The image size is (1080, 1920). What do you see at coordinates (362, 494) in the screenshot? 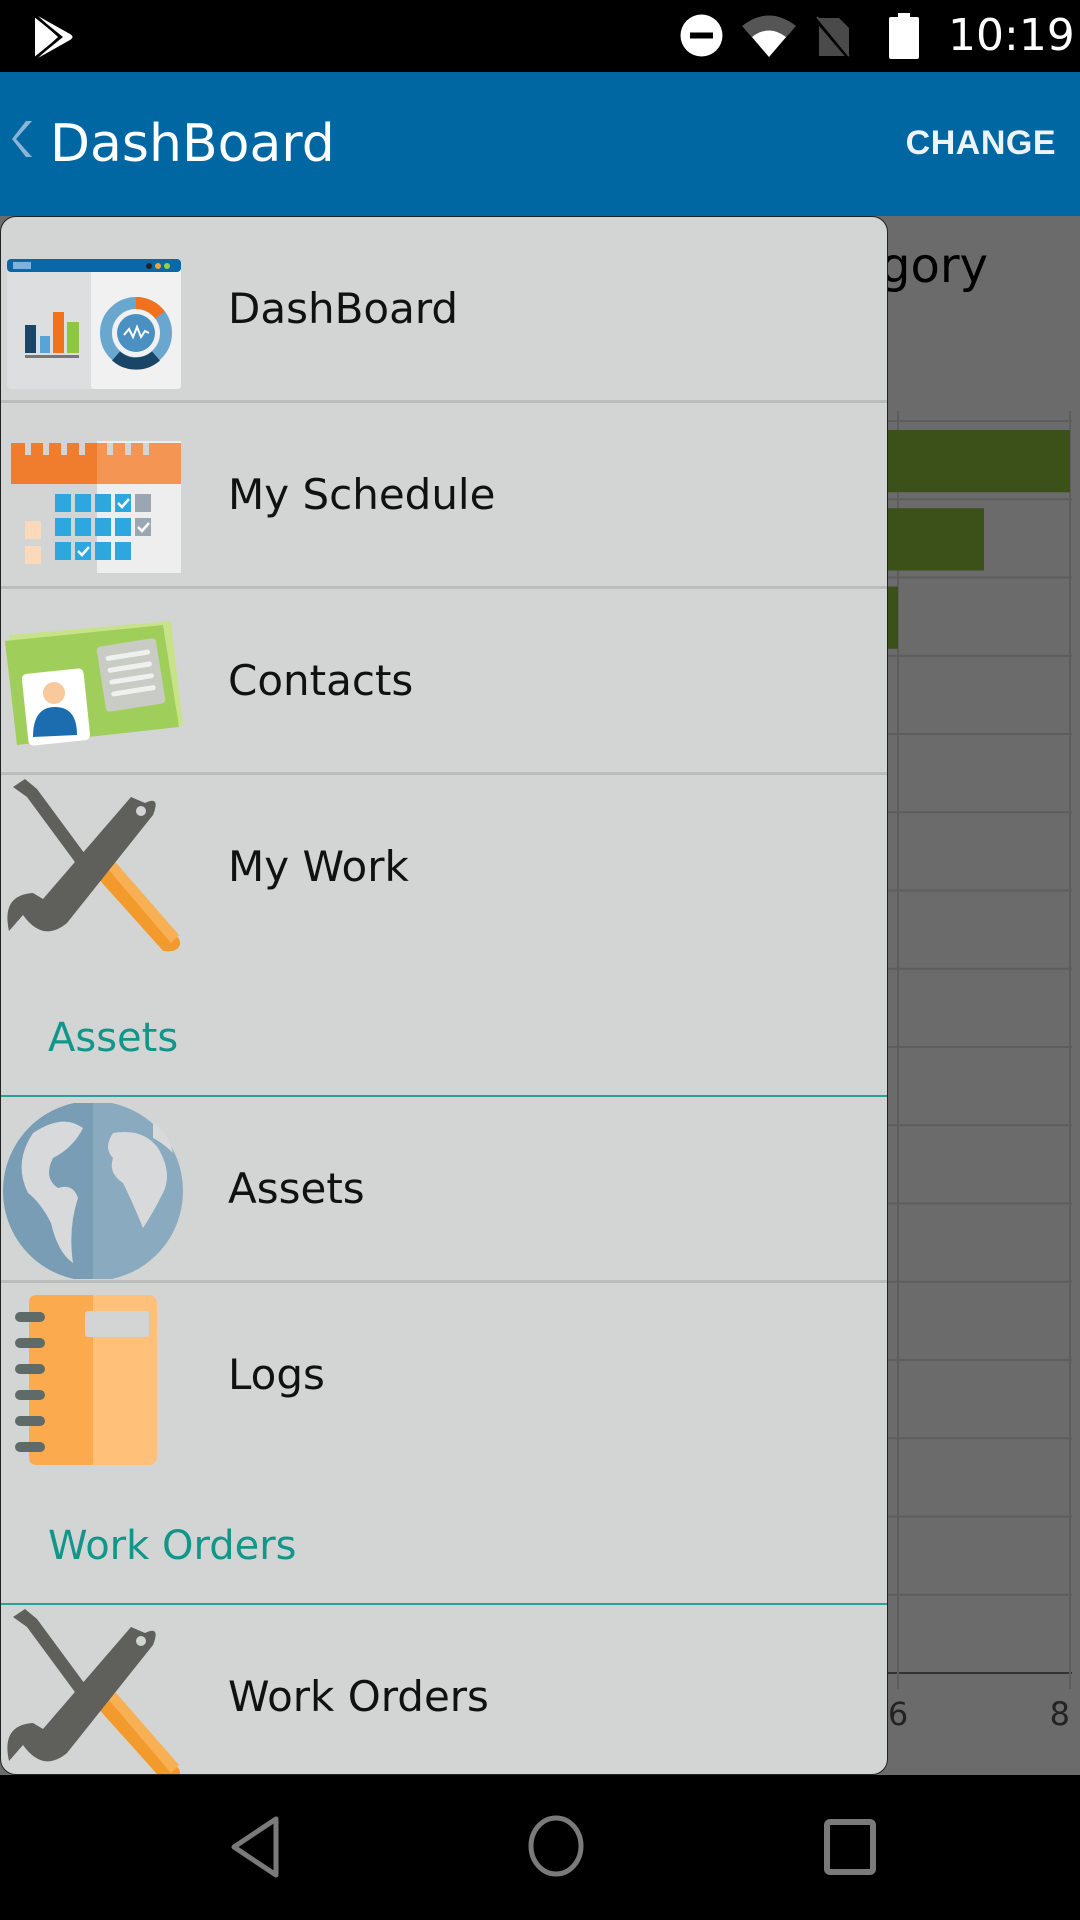
I see `drawer-item-label: My Schedule` at bounding box center [362, 494].